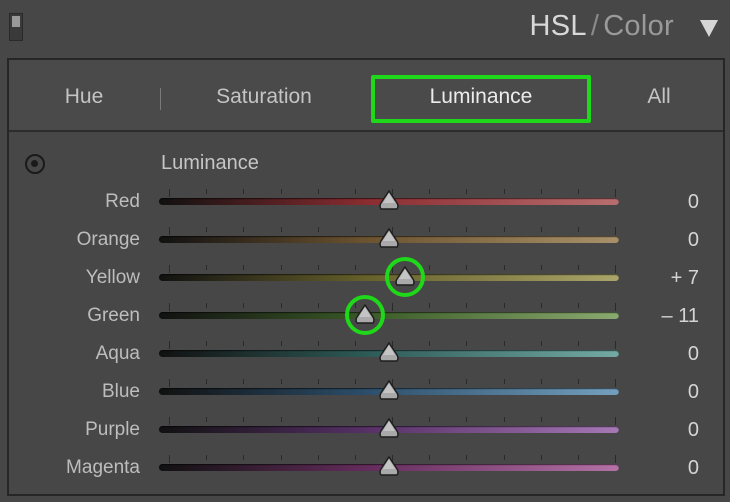  I want to click on slider-row-purple: Purple 0, so click(366, 432).